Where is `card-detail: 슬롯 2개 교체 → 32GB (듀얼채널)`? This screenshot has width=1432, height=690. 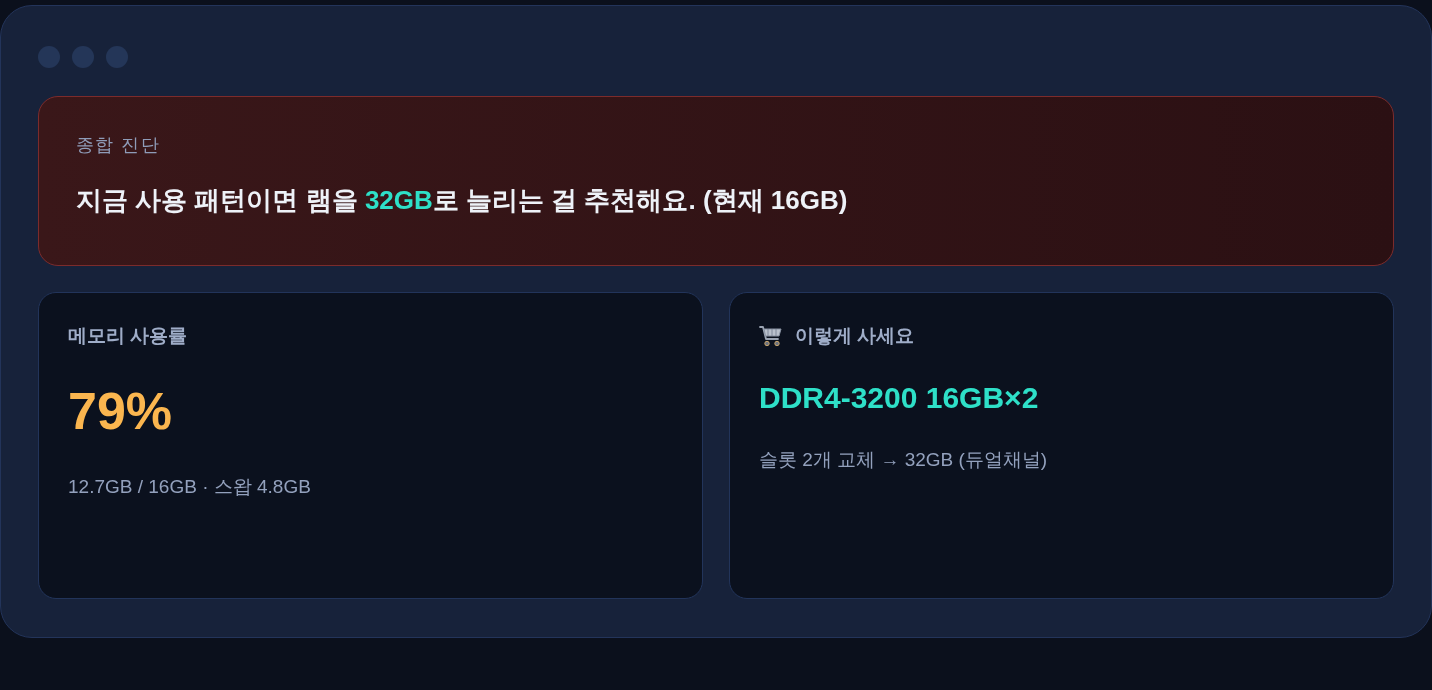
card-detail: 슬롯 2개 교체 → 32GB (듀얼채널) is located at coordinates (903, 460).